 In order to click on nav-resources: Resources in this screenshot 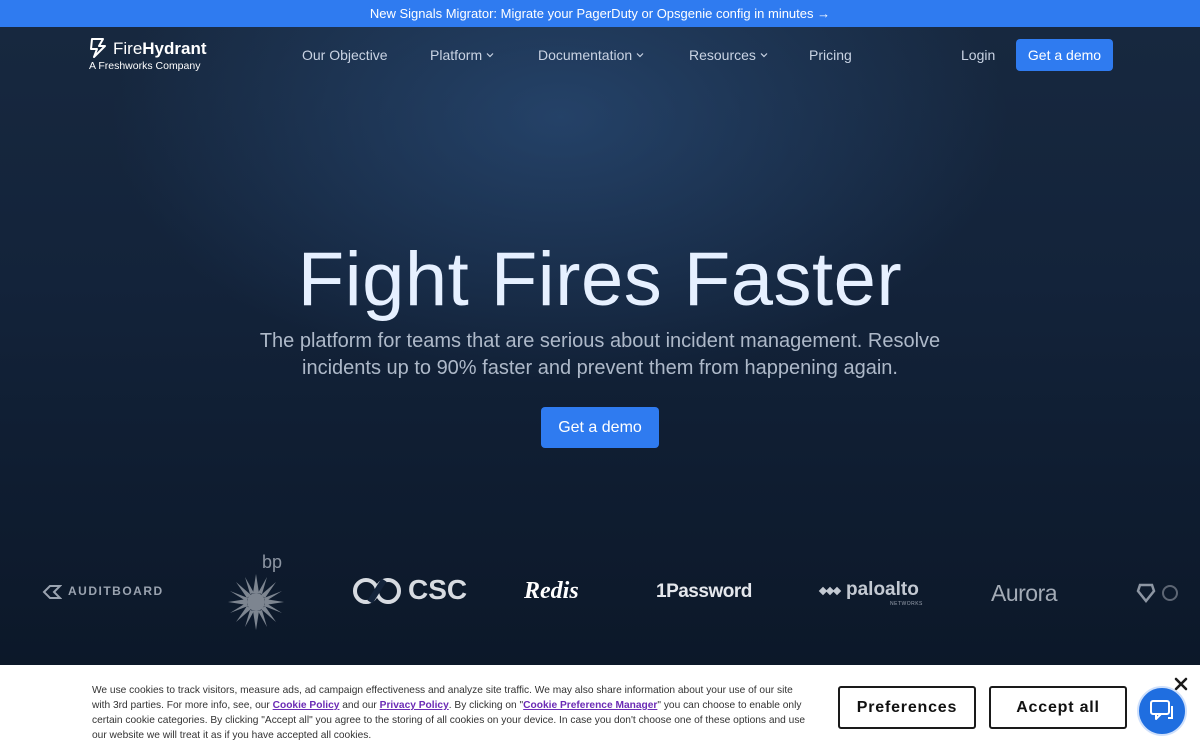, I will do `click(728, 55)`.